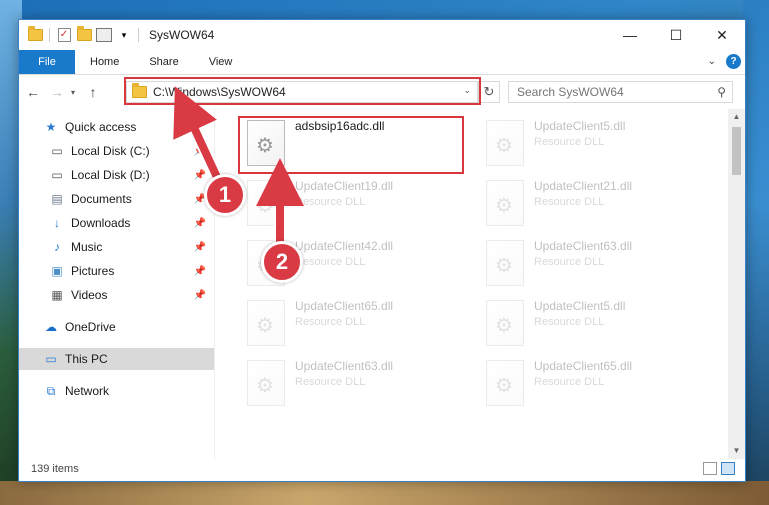  Describe the element at coordinates (238, 167) in the screenshot. I see `annotation-arrows` at that location.